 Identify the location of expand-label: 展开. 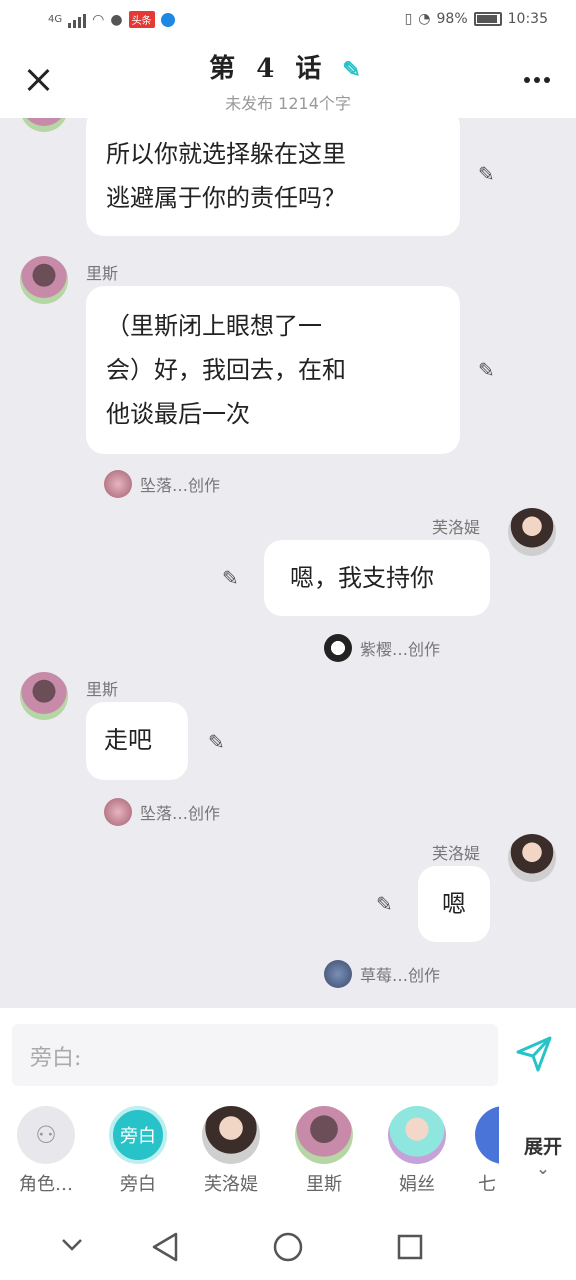
(542, 1147).